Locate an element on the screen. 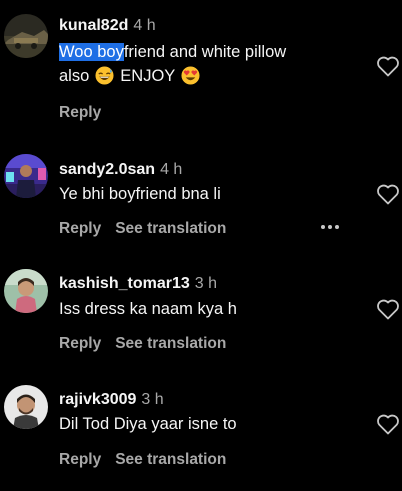 Image resolution: width=402 pixels, height=491 pixels. comment-header: kashish_tomar13 3 h is located at coordinates (138, 284).